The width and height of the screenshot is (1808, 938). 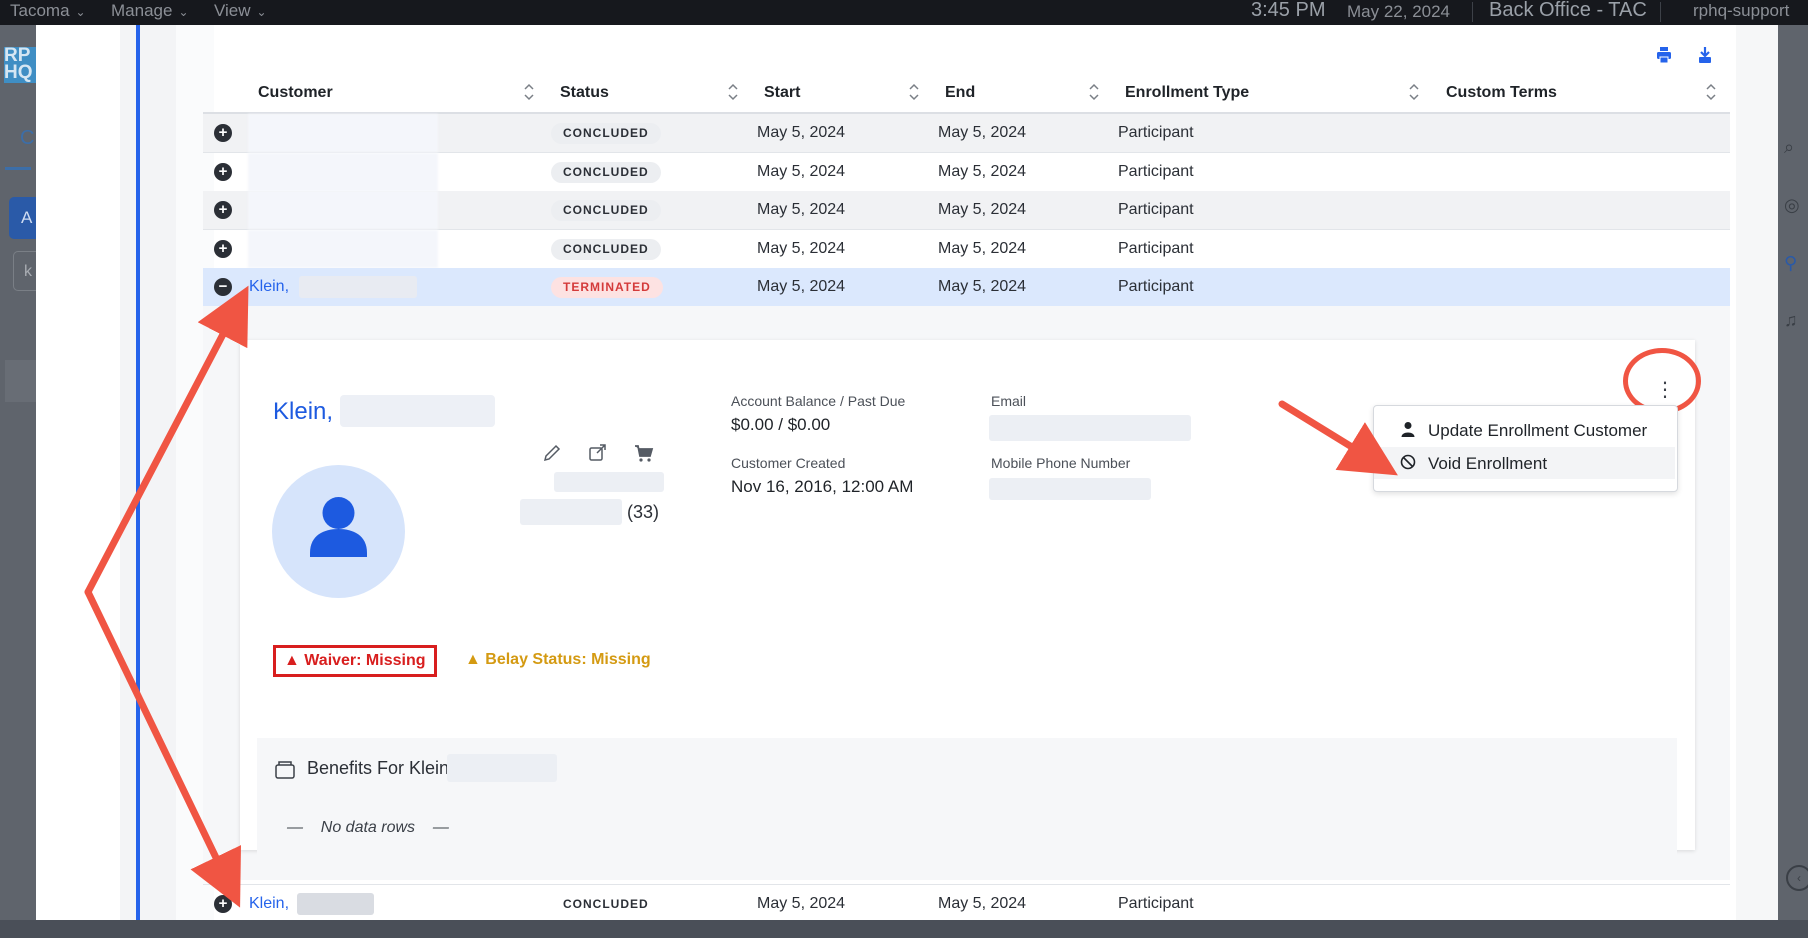 What do you see at coordinates (1789, 147) in the screenshot?
I see `search-icon: ⌕` at bounding box center [1789, 147].